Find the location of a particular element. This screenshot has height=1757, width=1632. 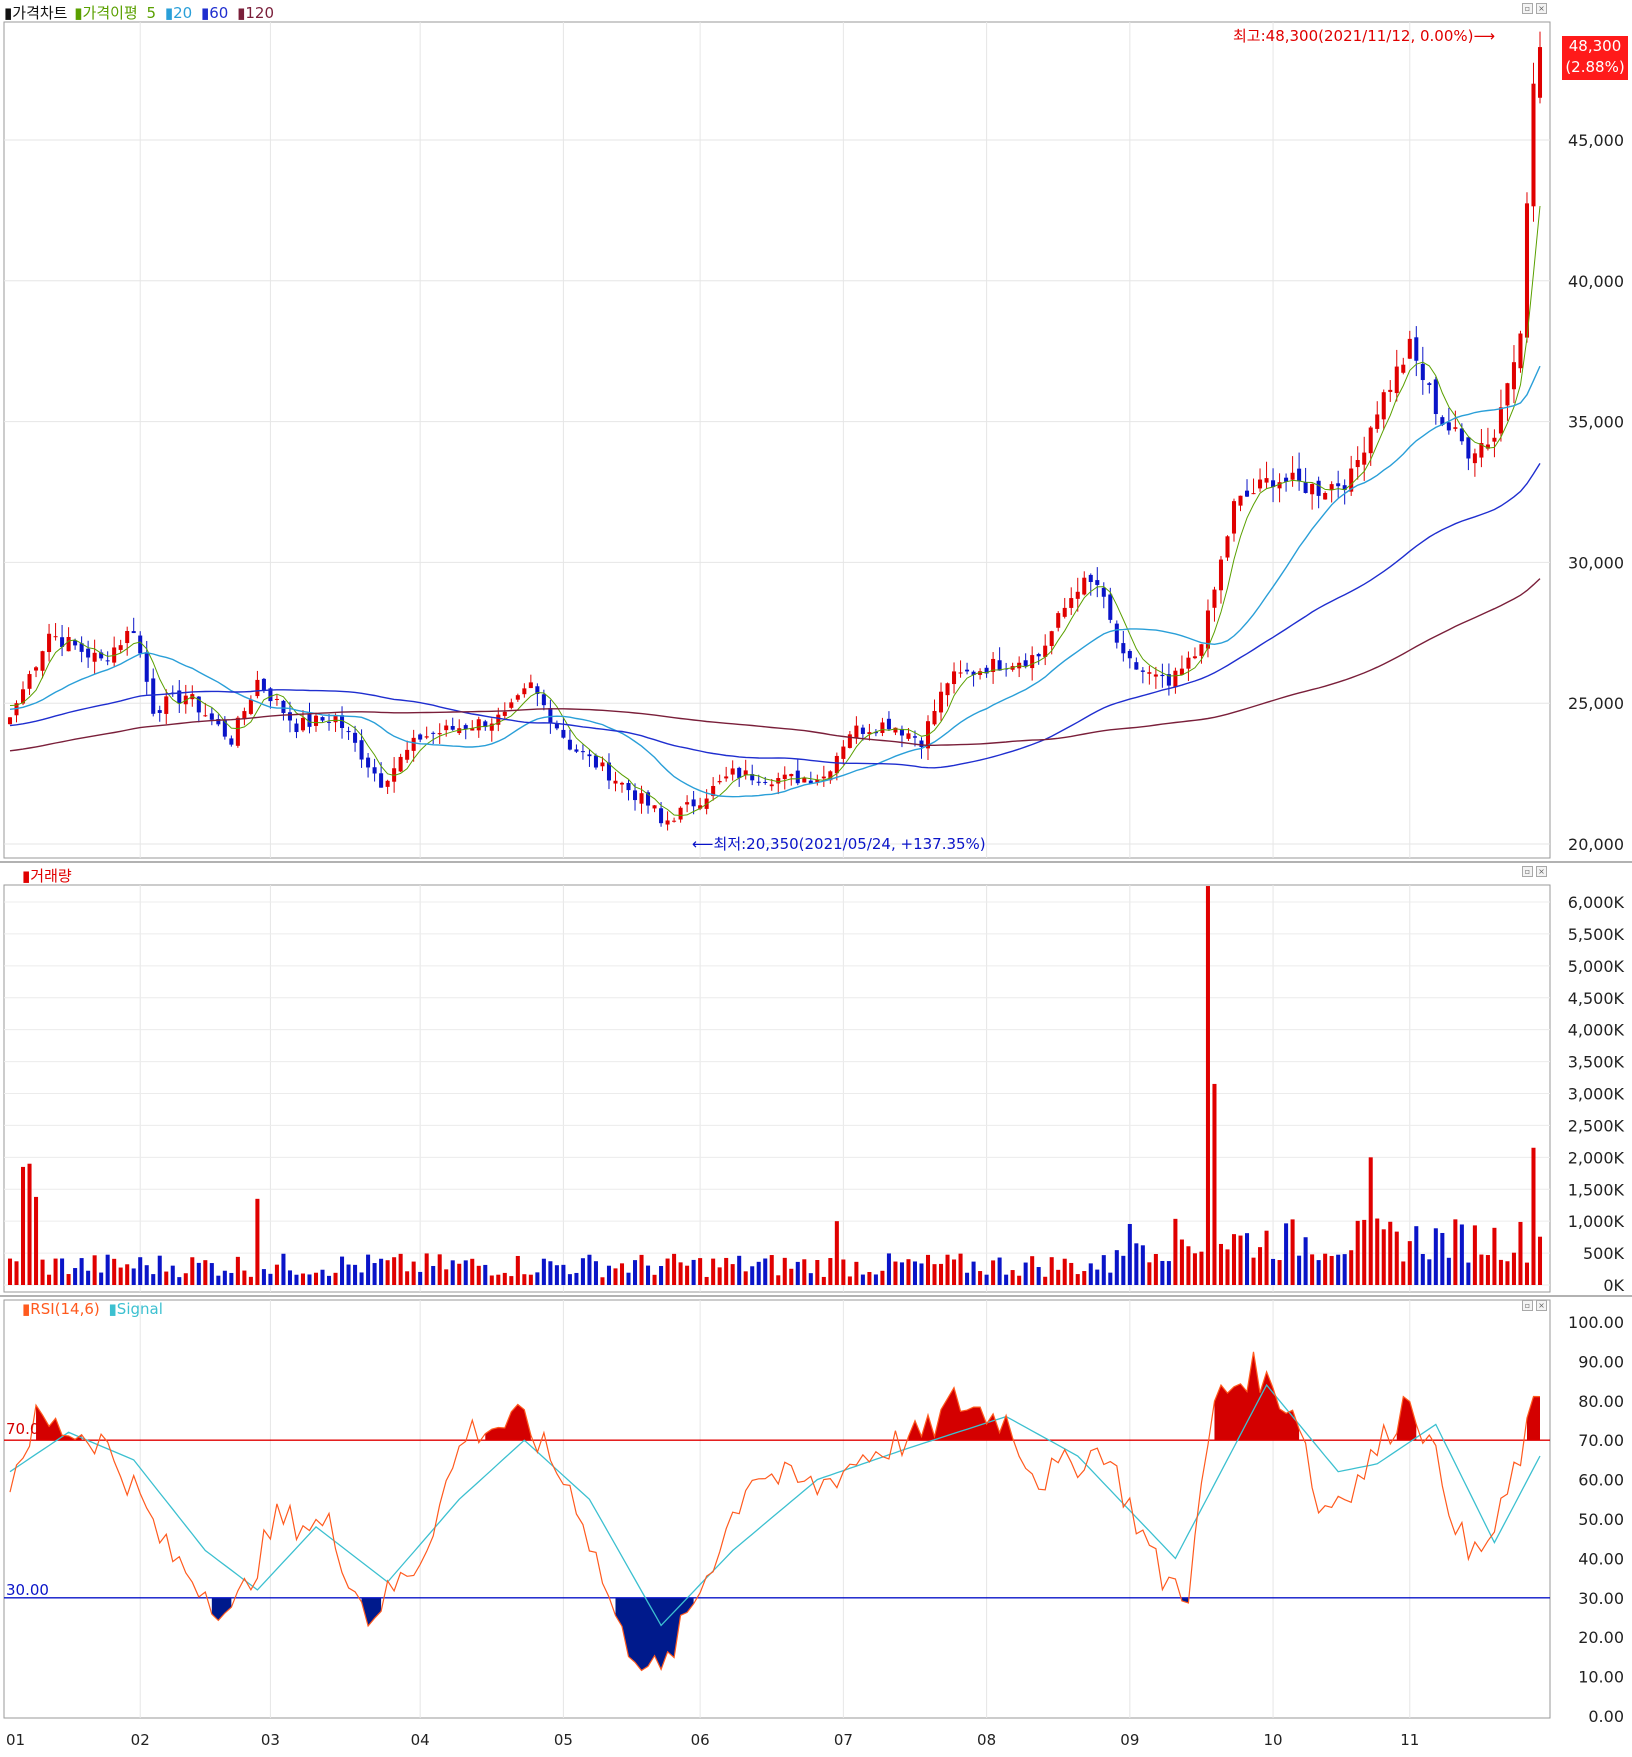

signal-title: Signal is located at coordinates (140, 1309).